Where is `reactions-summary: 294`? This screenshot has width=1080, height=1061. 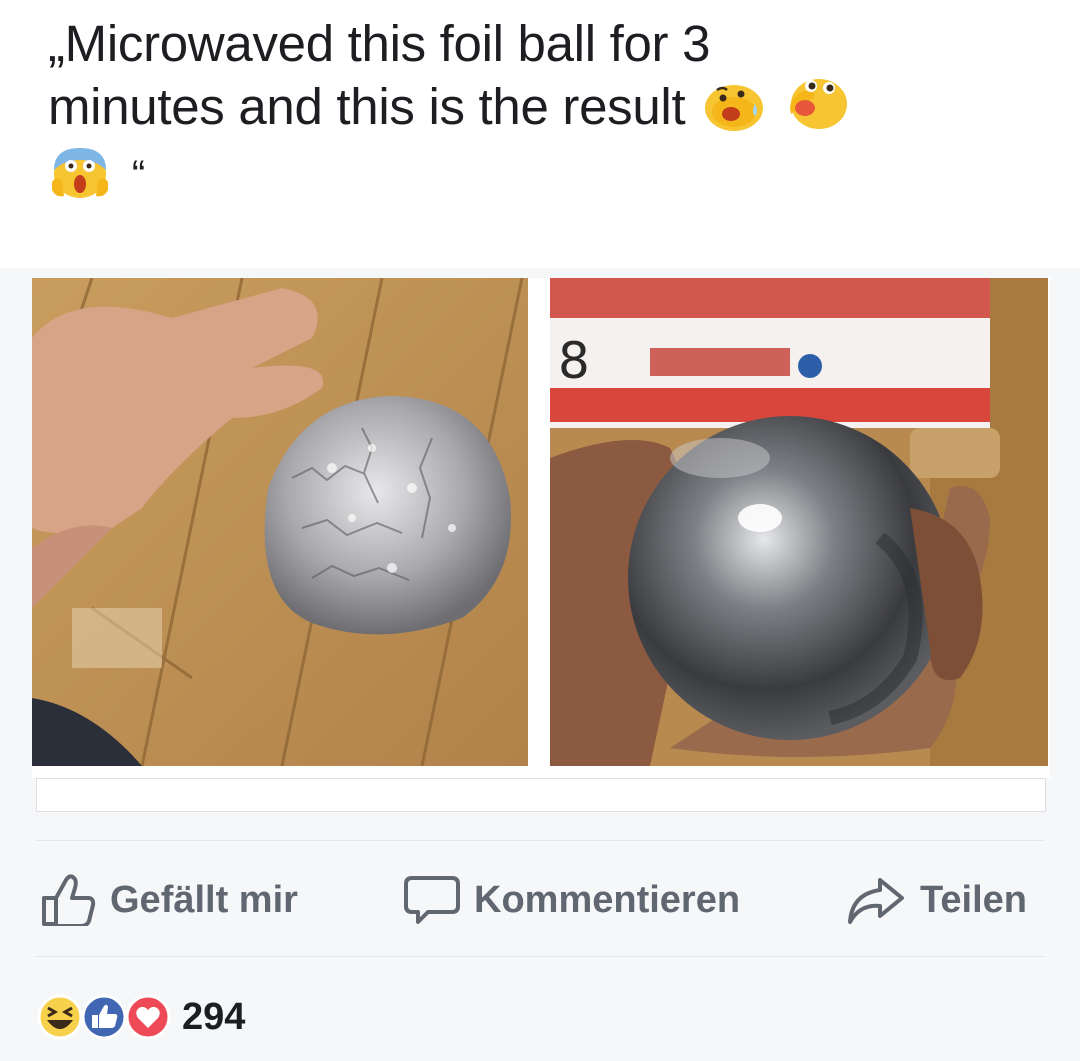 reactions-summary: 294 is located at coordinates (140, 1017).